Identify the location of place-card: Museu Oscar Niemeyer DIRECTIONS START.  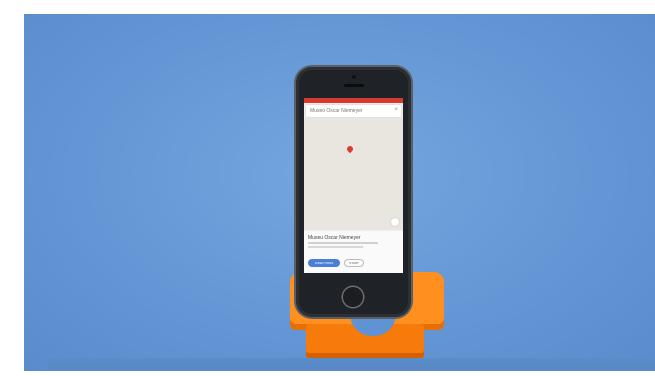
(353, 252).